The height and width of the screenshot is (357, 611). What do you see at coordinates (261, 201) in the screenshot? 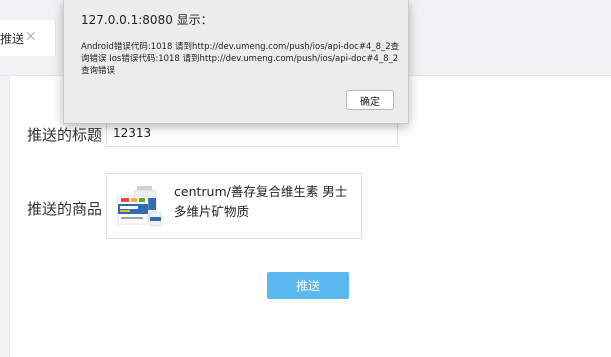
I see `product-name: centrum/善存复合维生素 男士多维片矿物质` at bounding box center [261, 201].